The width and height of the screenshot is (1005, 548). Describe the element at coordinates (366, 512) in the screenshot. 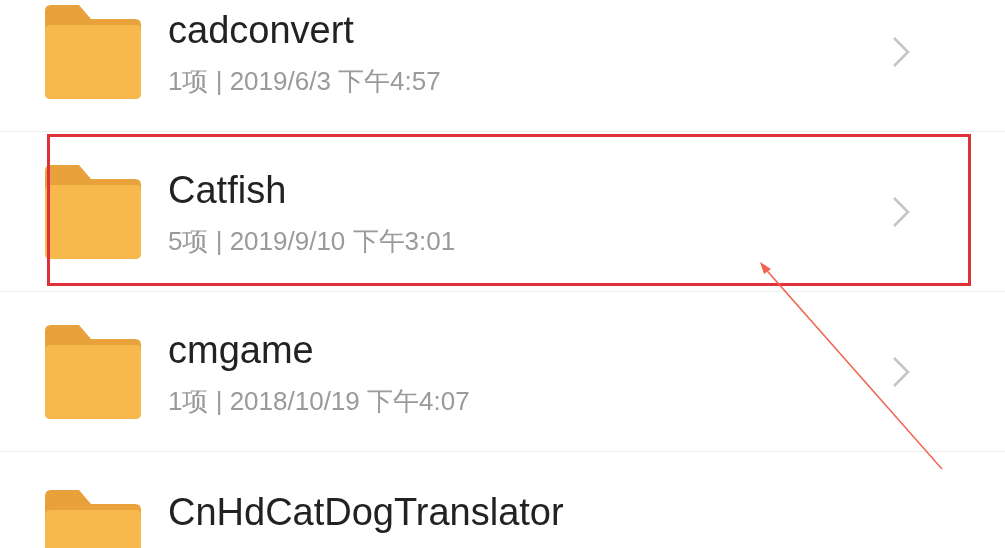

I see `folder-name: CnHdCatDogTranslator` at that location.